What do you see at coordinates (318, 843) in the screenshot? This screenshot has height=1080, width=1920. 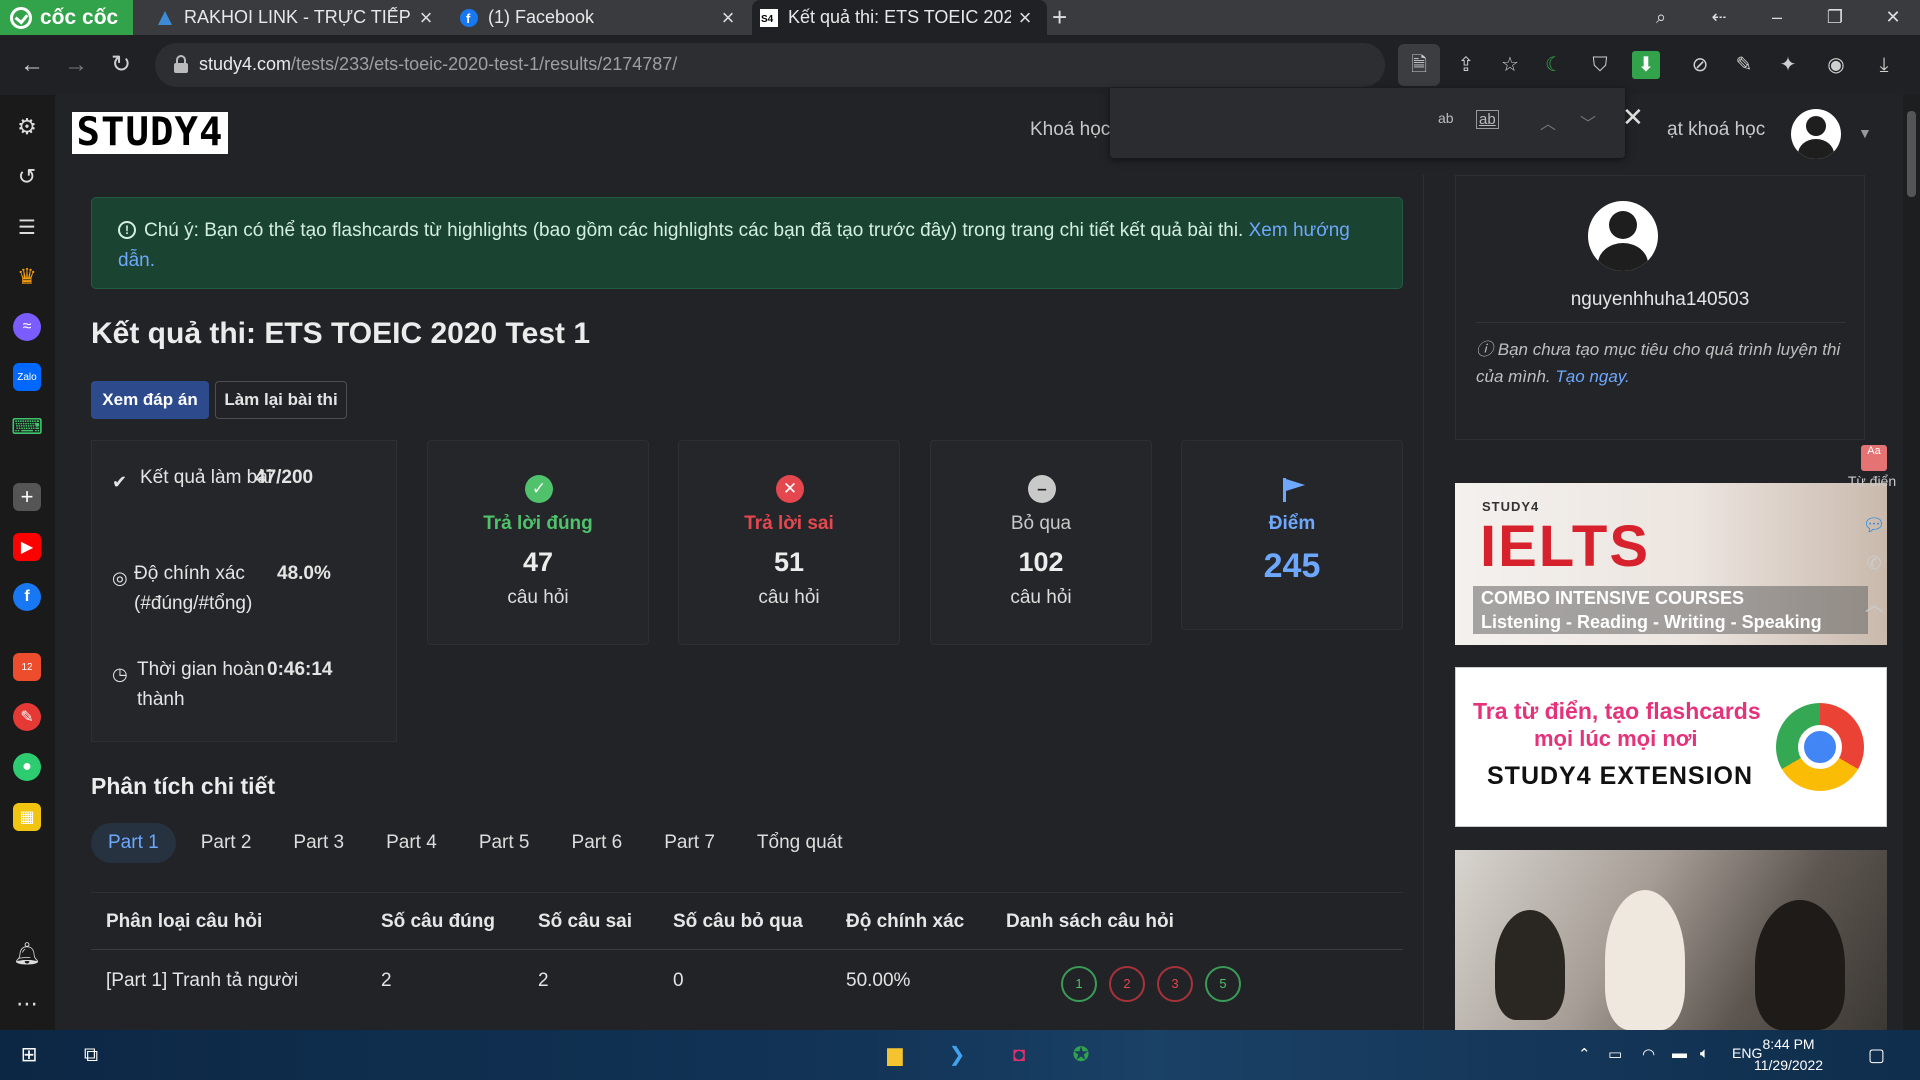 I see `tab-part-3: Part 3` at bounding box center [318, 843].